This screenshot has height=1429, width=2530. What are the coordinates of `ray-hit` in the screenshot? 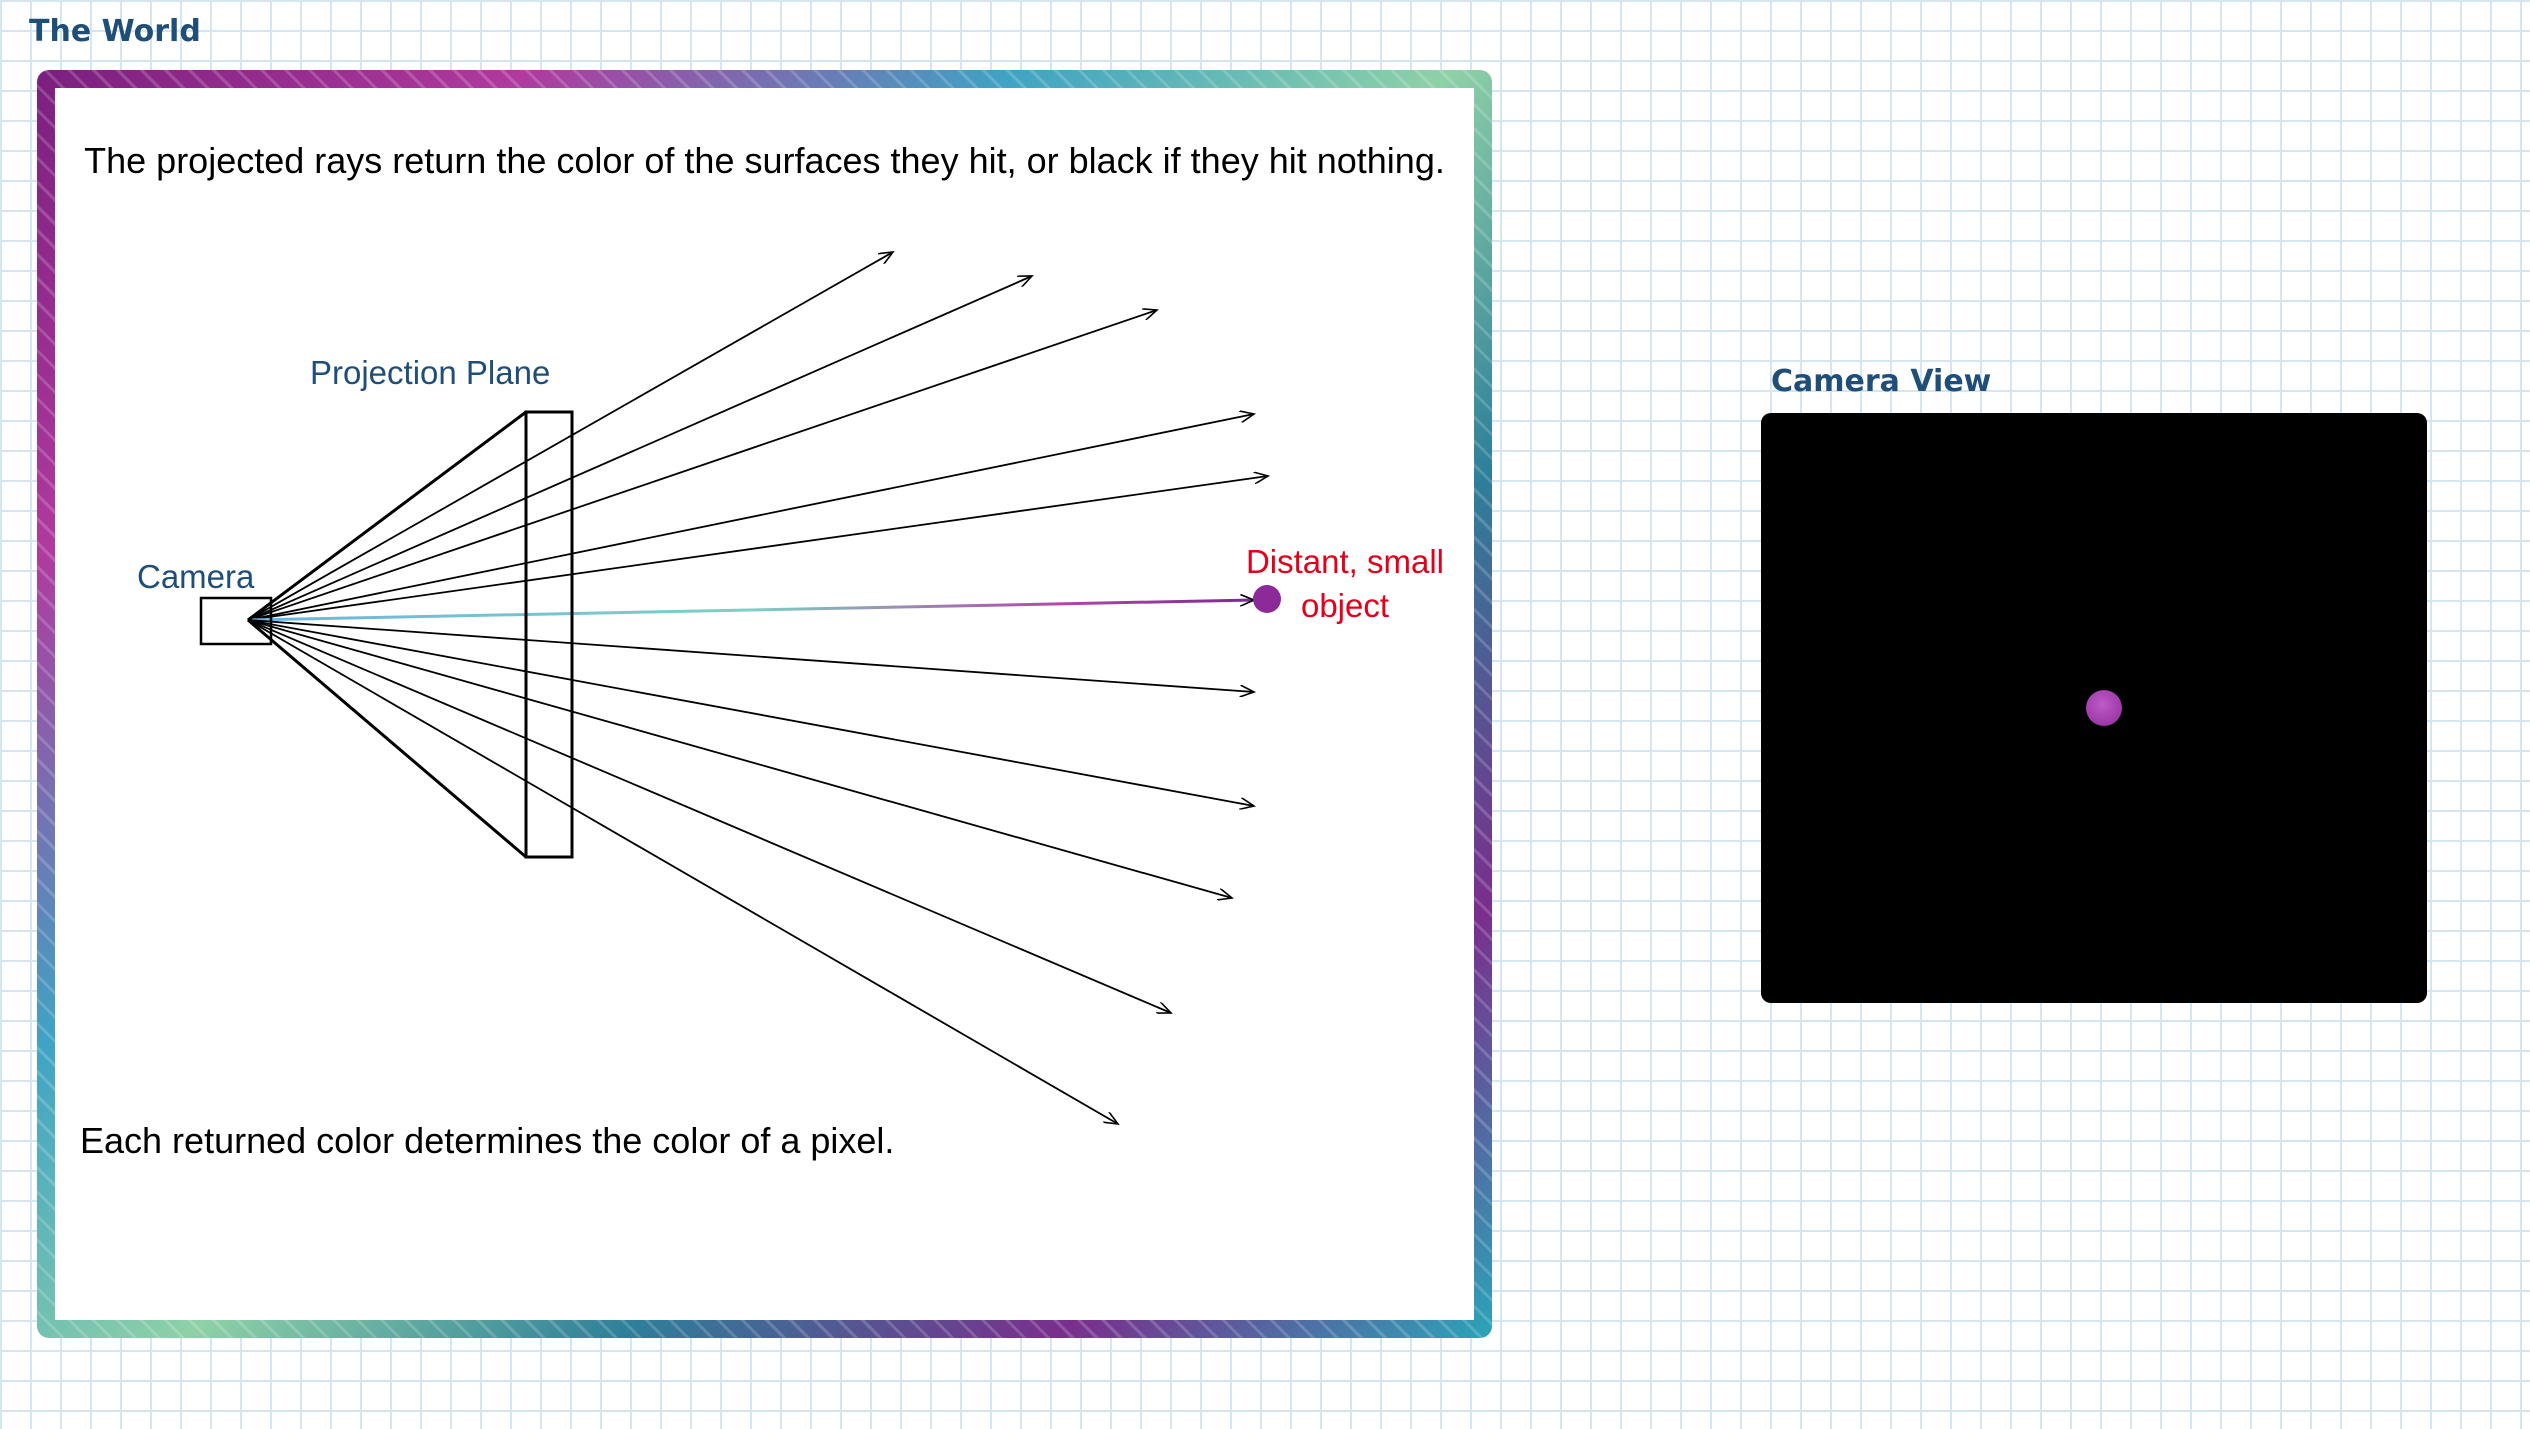 It's located at (750, 611).